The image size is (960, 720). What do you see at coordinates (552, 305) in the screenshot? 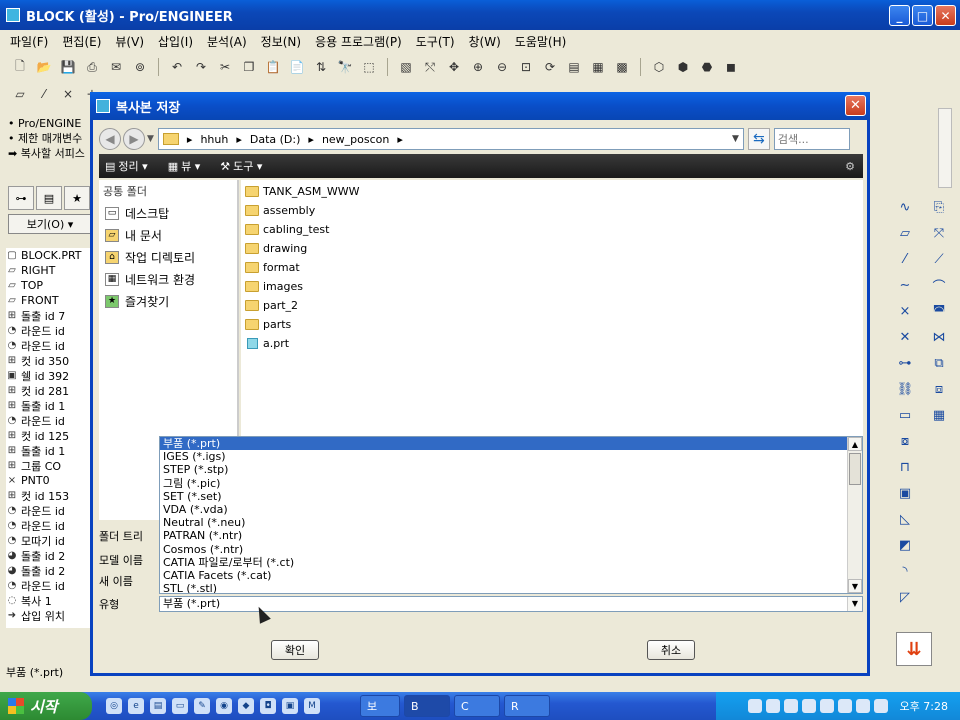
I see `file-list-item: part_2` at bounding box center [552, 305].